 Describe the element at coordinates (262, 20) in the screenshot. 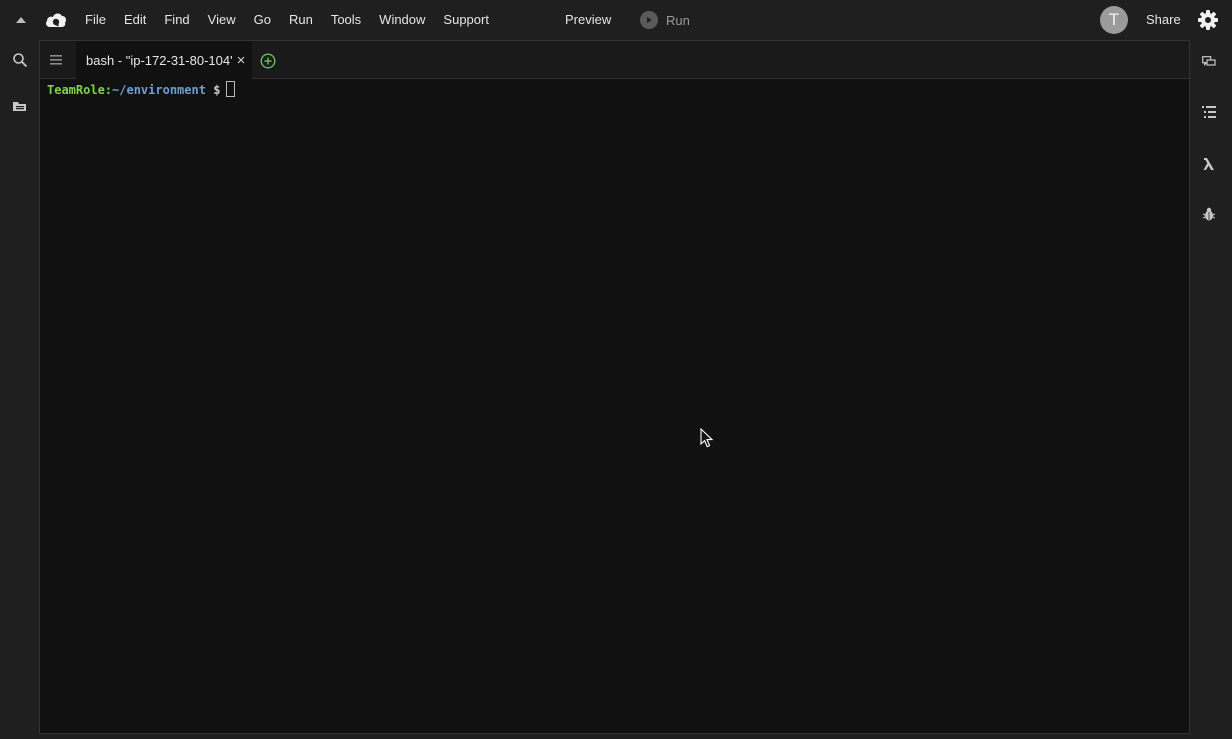

I see `menu-go: Go` at that location.